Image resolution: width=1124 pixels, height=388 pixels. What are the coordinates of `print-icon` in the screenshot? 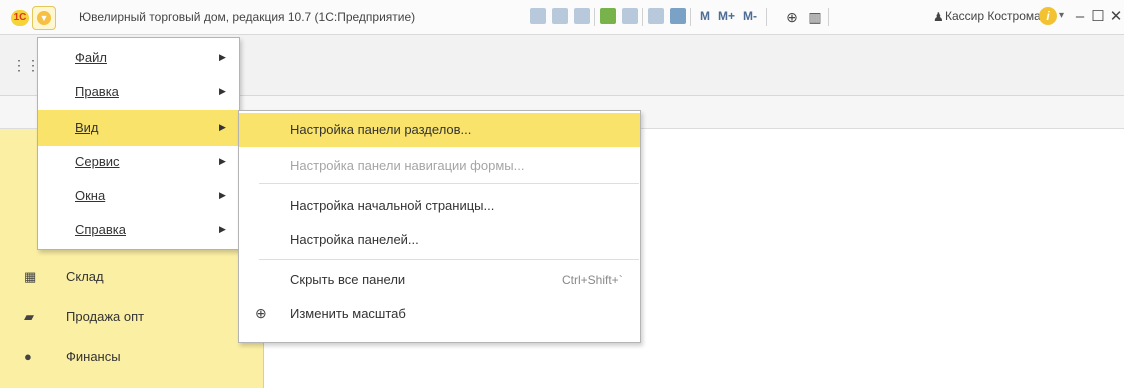 It's located at (560, 16).